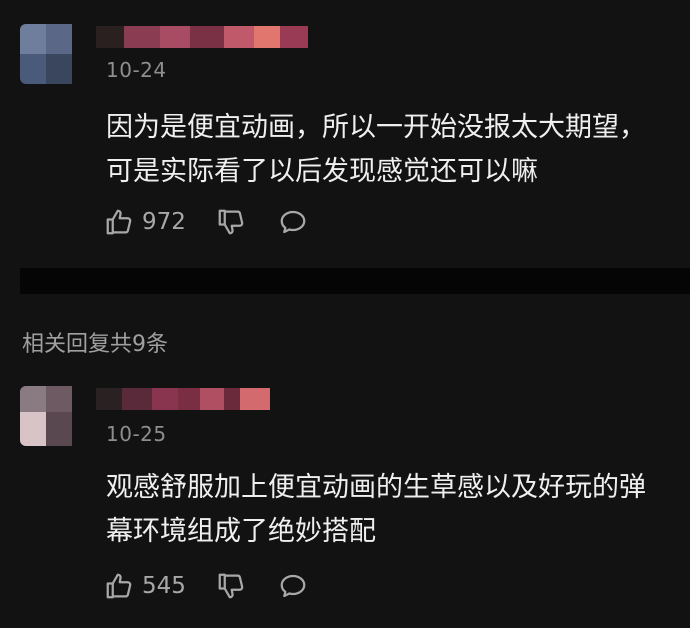 Image resolution: width=690 pixels, height=628 pixels. What do you see at coordinates (164, 222) in the screenshot?
I see `like-count: 972` at bounding box center [164, 222].